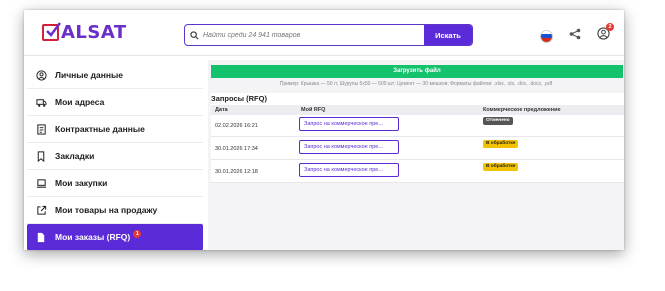  Describe the element at coordinates (498, 121) in the screenshot. I see `status-badge: Отменено` at that location.